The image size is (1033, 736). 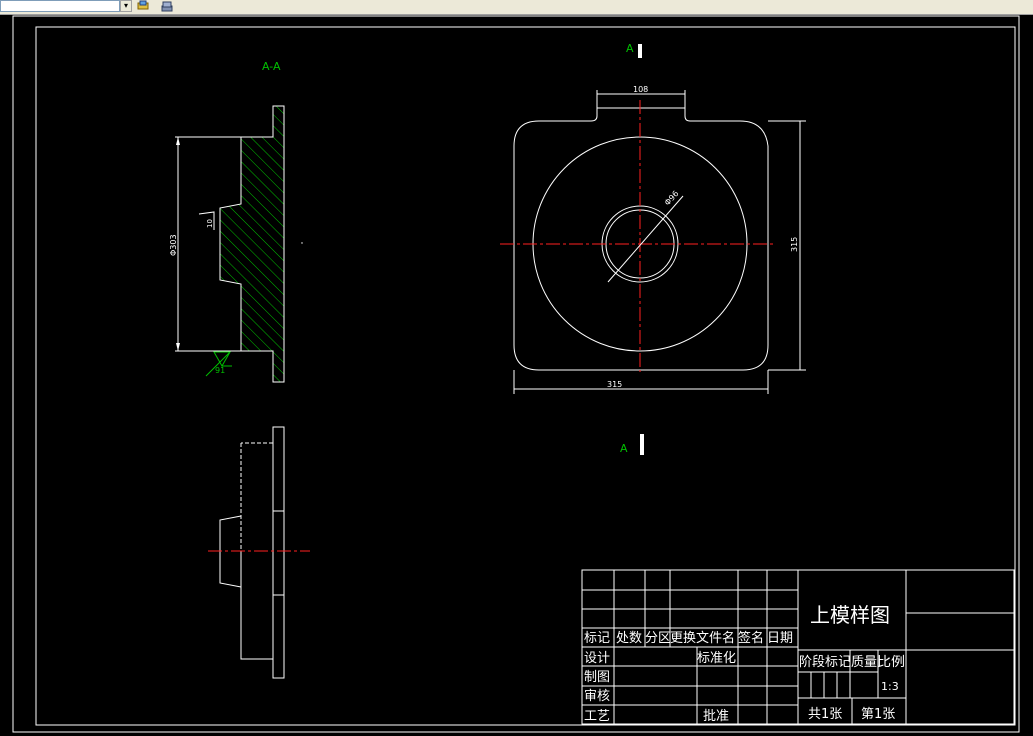 What do you see at coordinates (890, 686) in the screenshot?
I see `scale-value: 1:3` at bounding box center [890, 686].